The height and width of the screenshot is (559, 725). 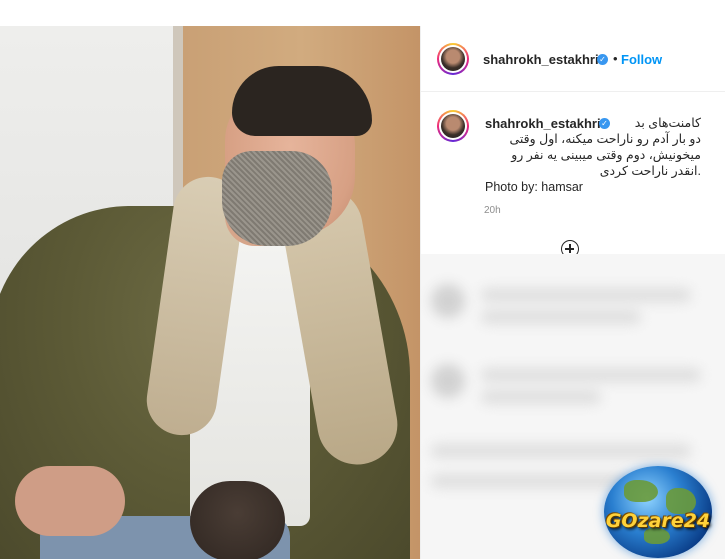 I want to click on caption-credit: Photo by: hamsar, so click(x=534, y=187).